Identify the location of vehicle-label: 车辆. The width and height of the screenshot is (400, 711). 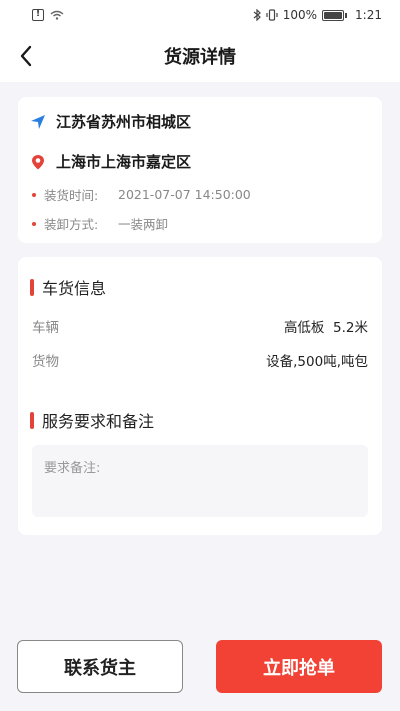
(45, 328).